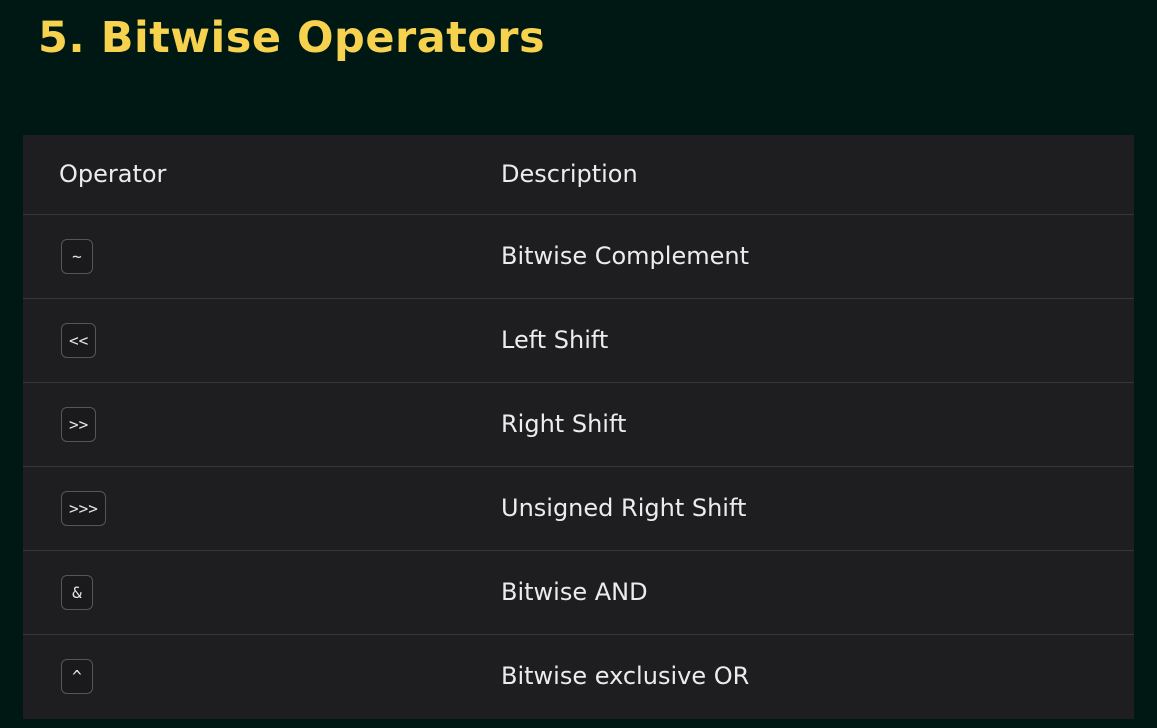  Describe the element at coordinates (262, 339) in the screenshot. I see `operator-cell: <<` at that location.